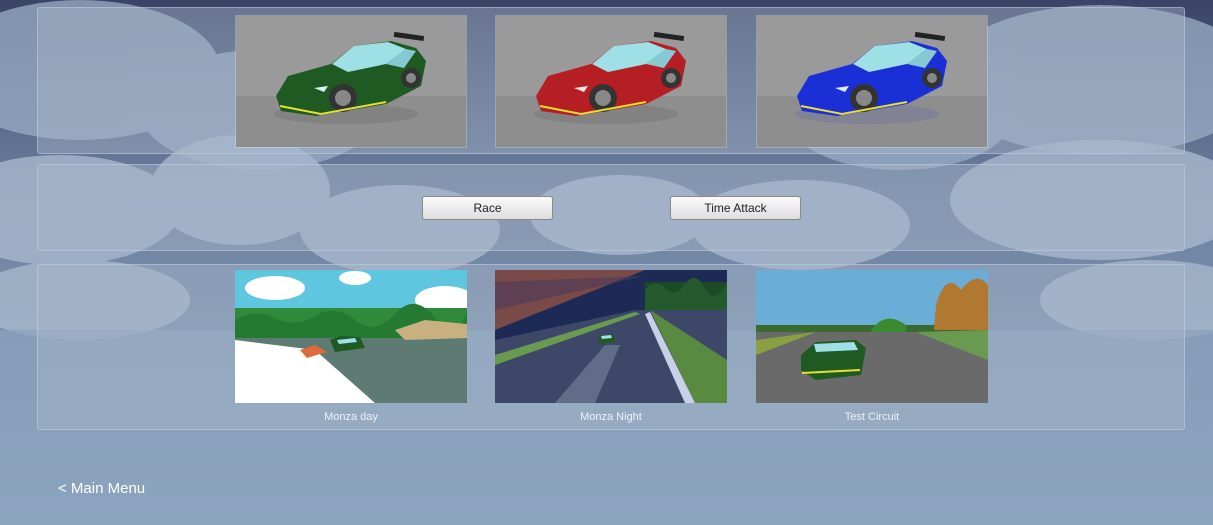 The height and width of the screenshot is (525, 1213). I want to click on track-option-test-circuit, so click(872, 336).